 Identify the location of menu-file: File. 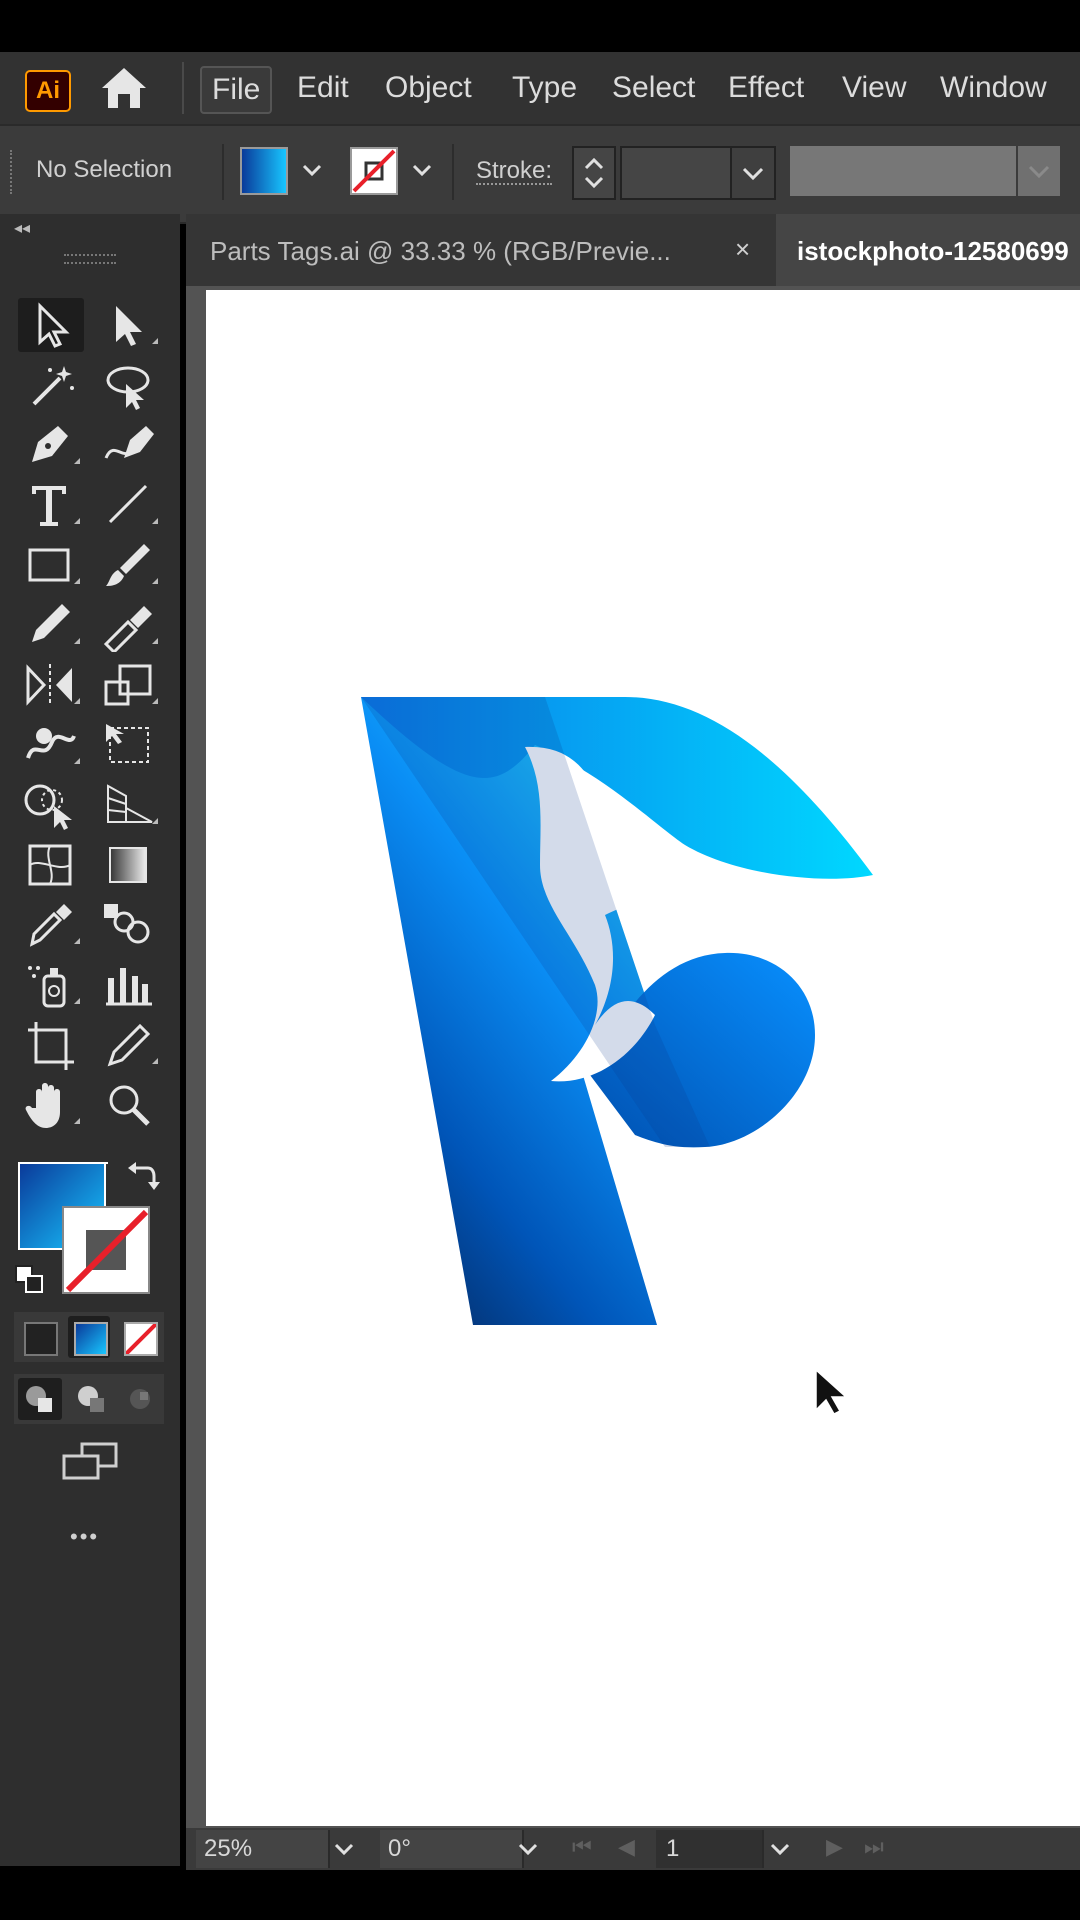
(236, 90).